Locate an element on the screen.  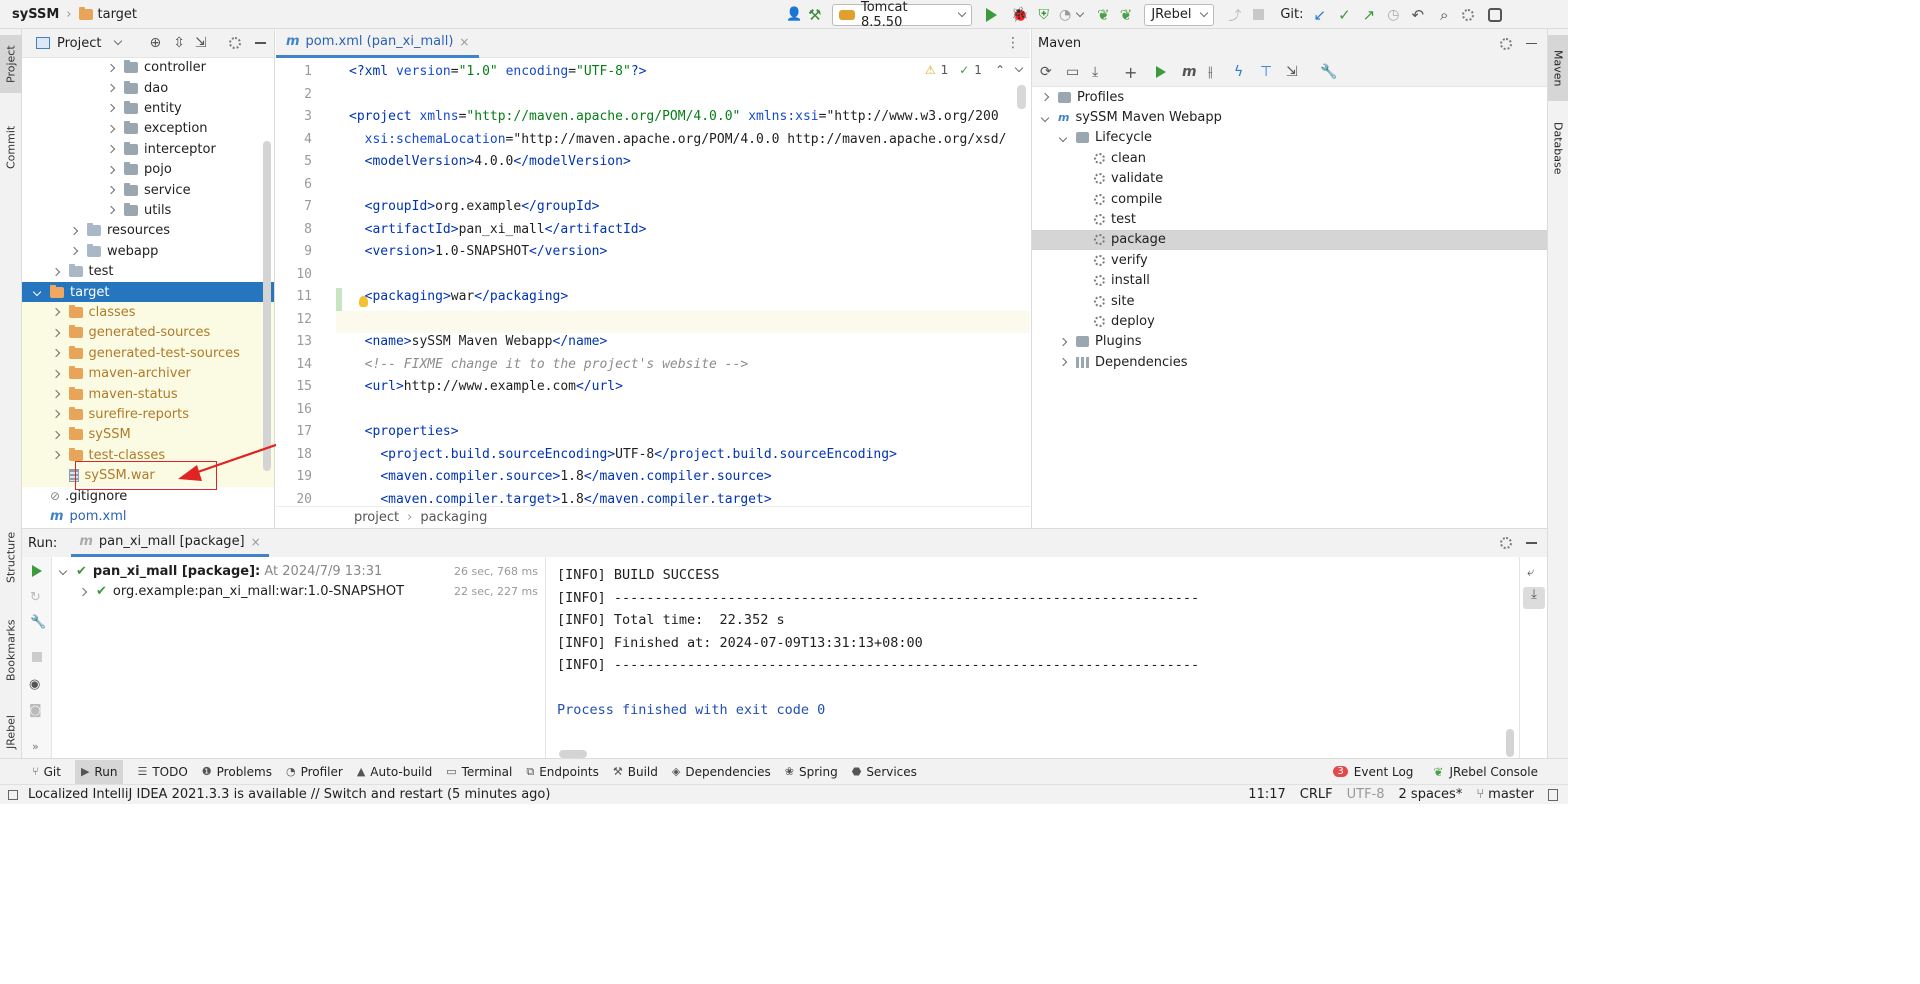
memory-icon is located at coordinates (1553, 794).